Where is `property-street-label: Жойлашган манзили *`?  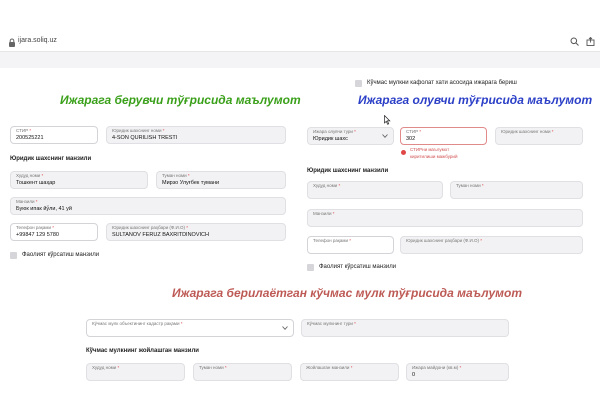
property-street-label: Жойлашган манзили * is located at coordinates (329, 367).